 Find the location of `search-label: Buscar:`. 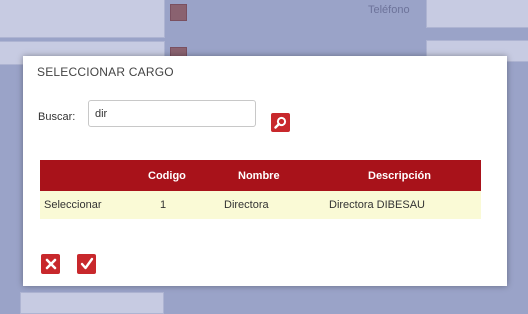

search-label: Buscar: is located at coordinates (57, 117).